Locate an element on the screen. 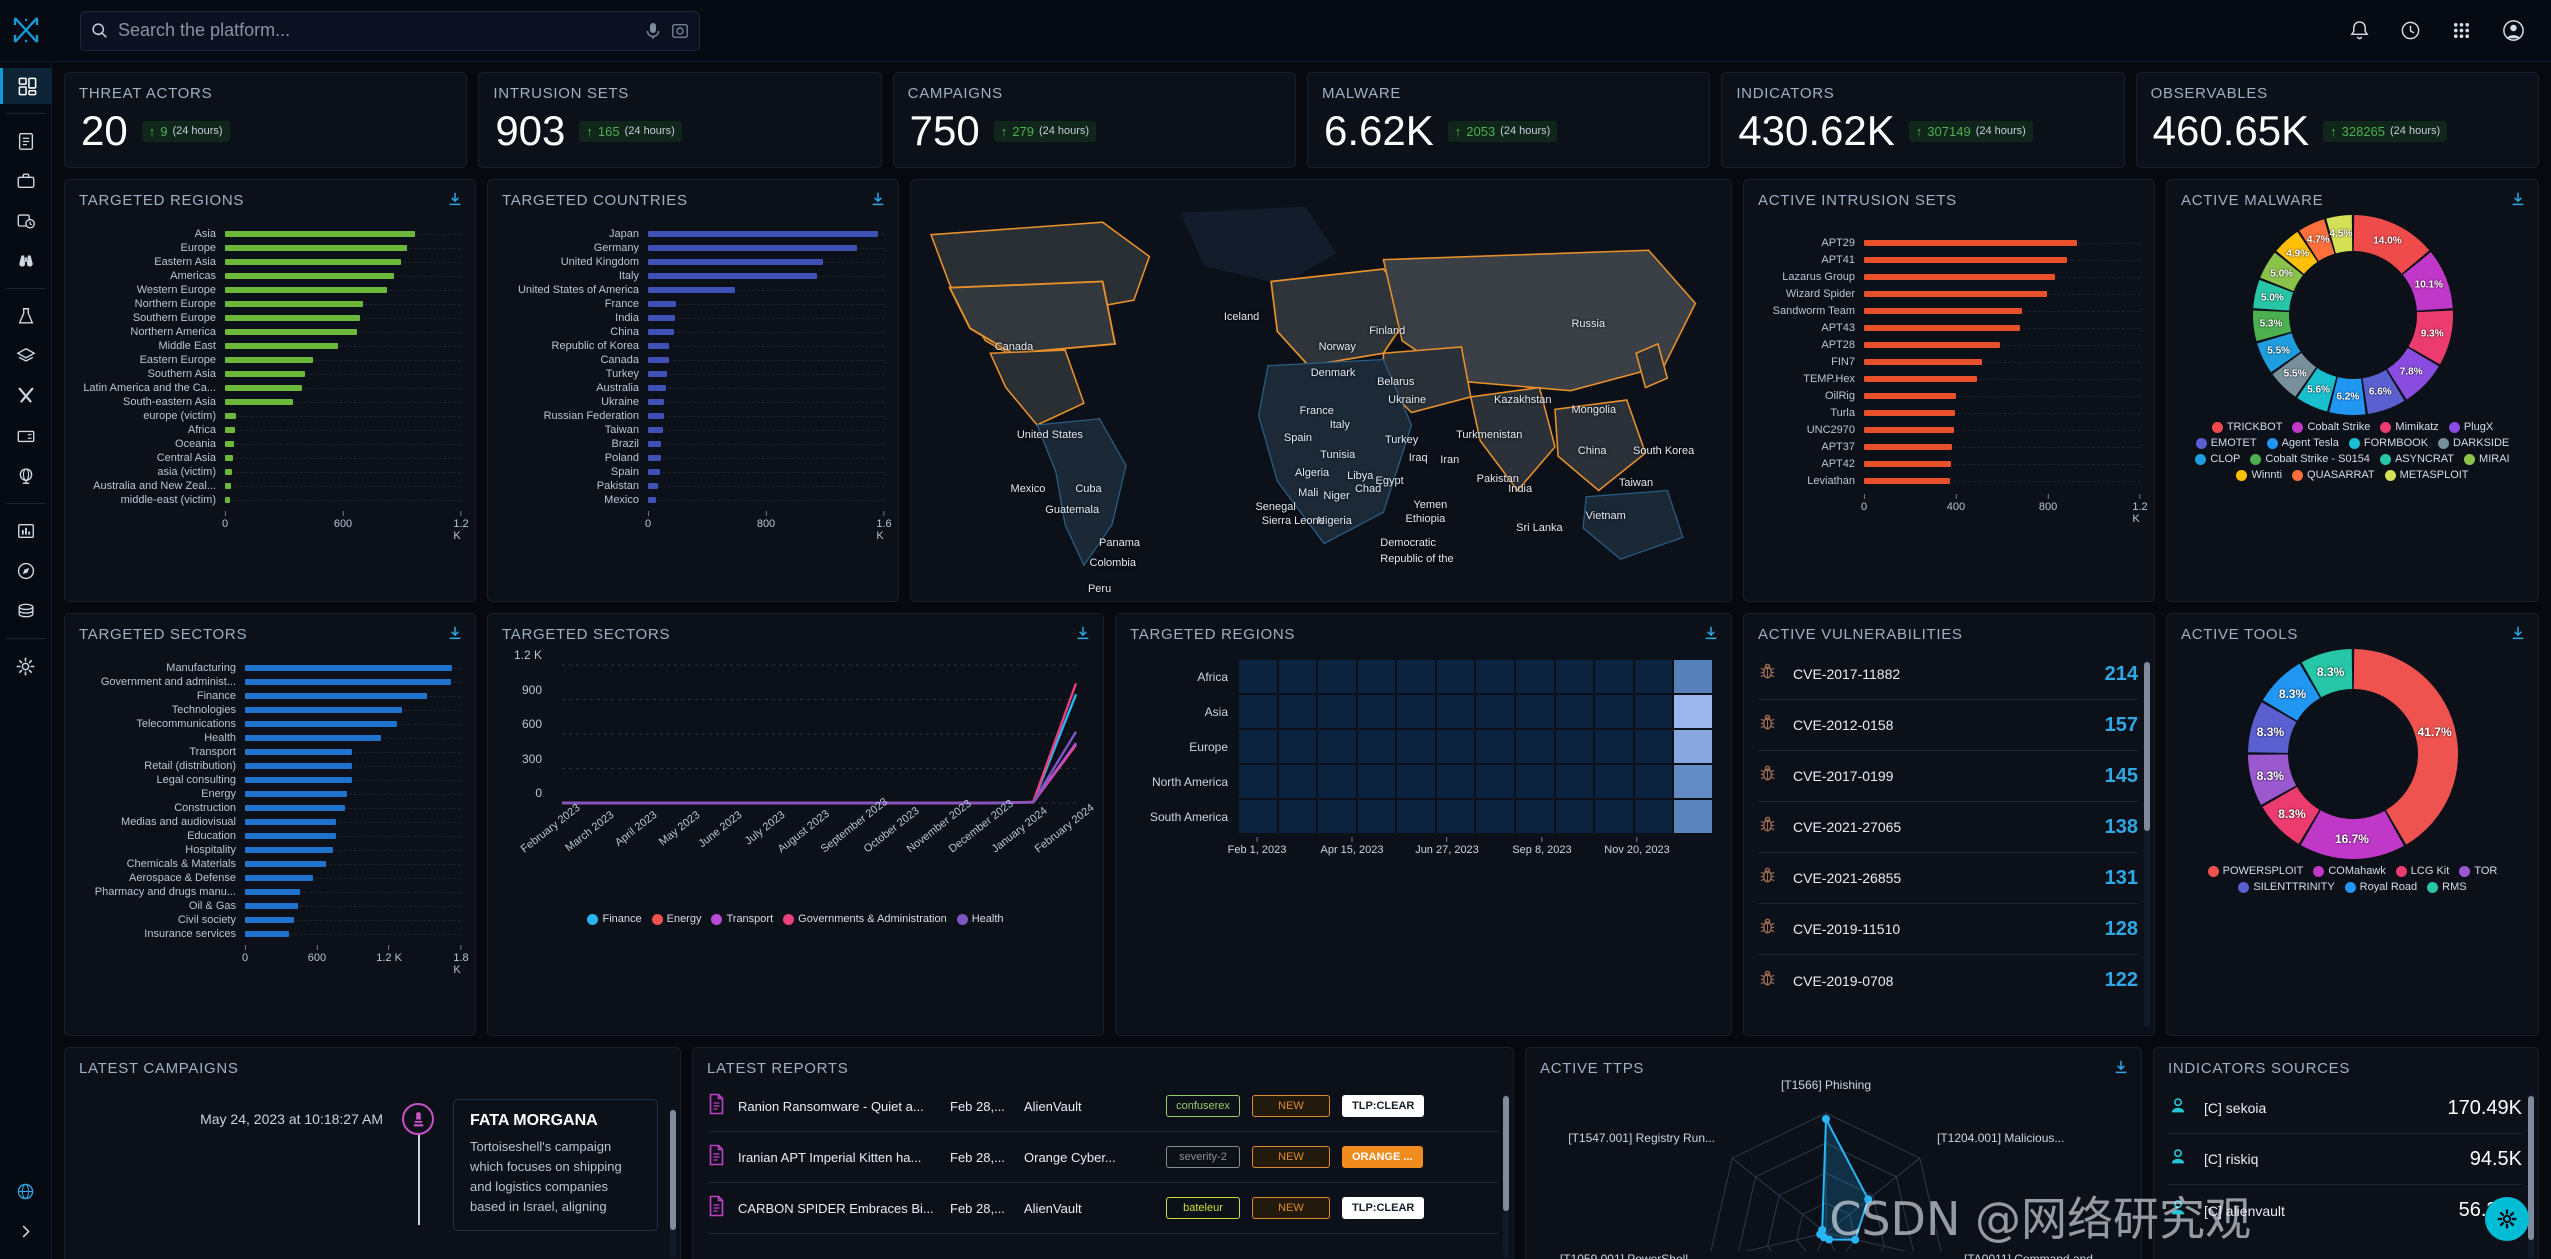 The width and height of the screenshot is (2551, 1259). vulnerability-row: CVE-2019-11510 128 is located at coordinates (1948, 929).